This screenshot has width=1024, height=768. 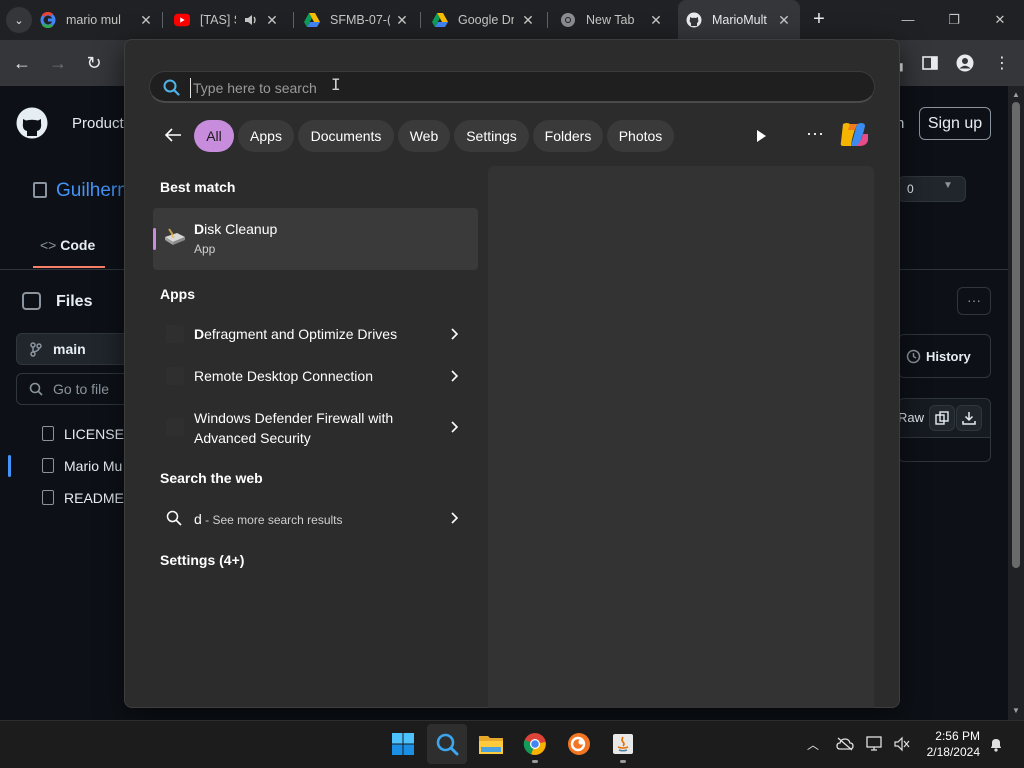 What do you see at coordinates (969, 418) in the screenshot?
I see `download-button` at bounding box center [969, 418].